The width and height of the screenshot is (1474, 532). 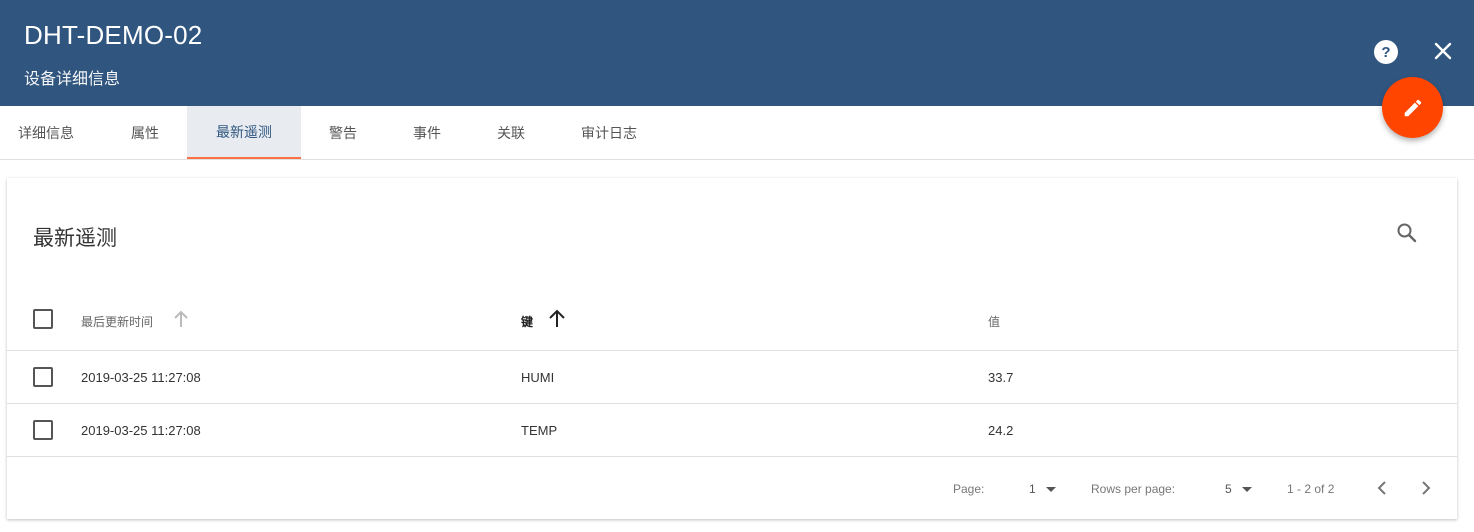 I want to click on chevron-left-icon, so click(x=1382, y=488).